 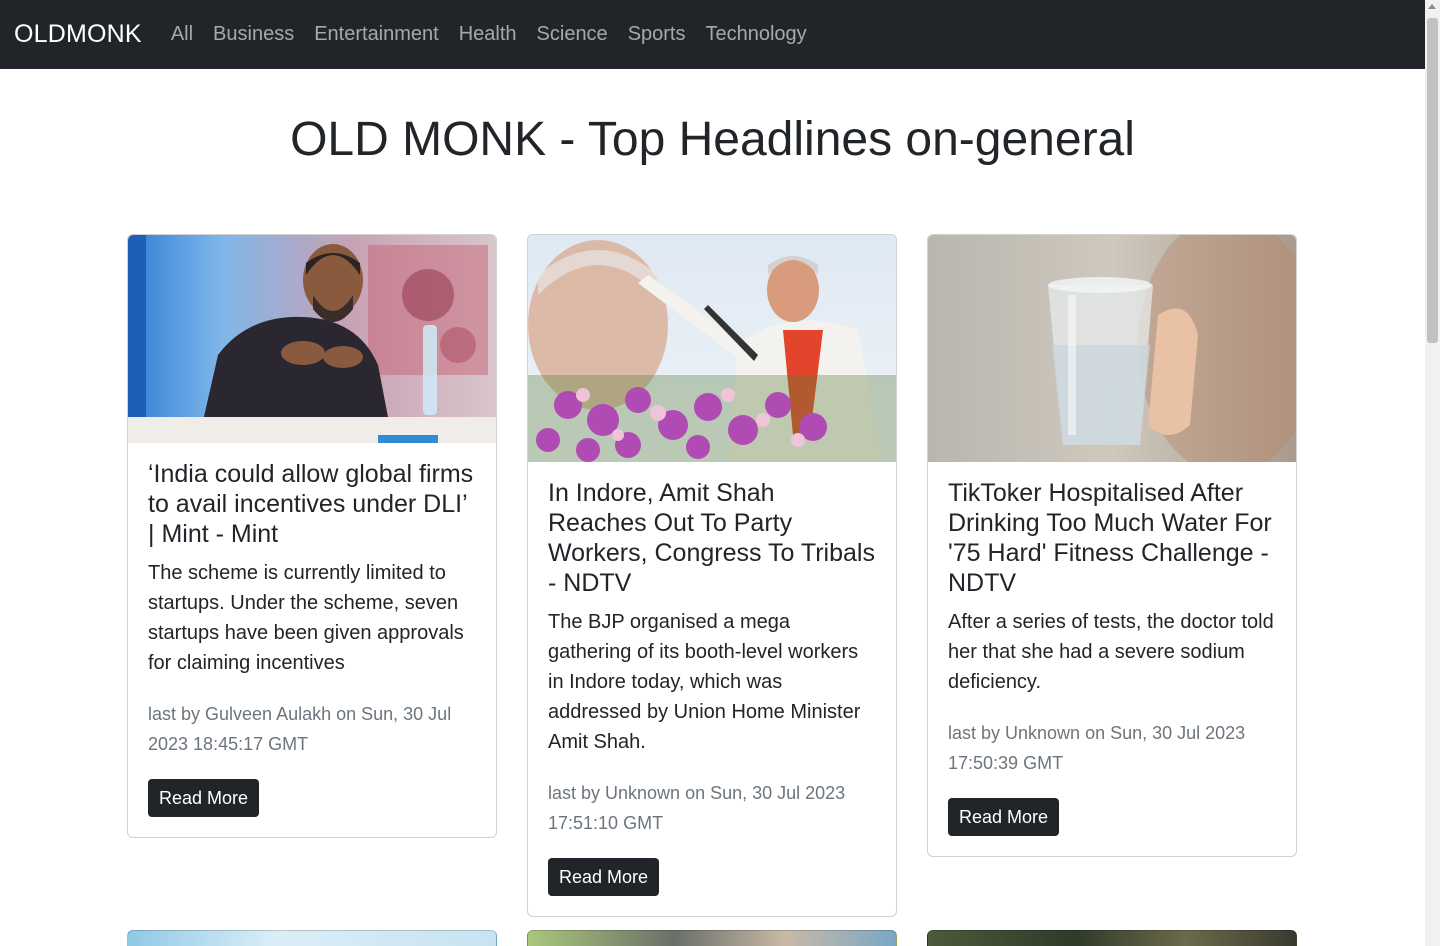 I want to click on news-image-speaker, so click(x=312, y=339).